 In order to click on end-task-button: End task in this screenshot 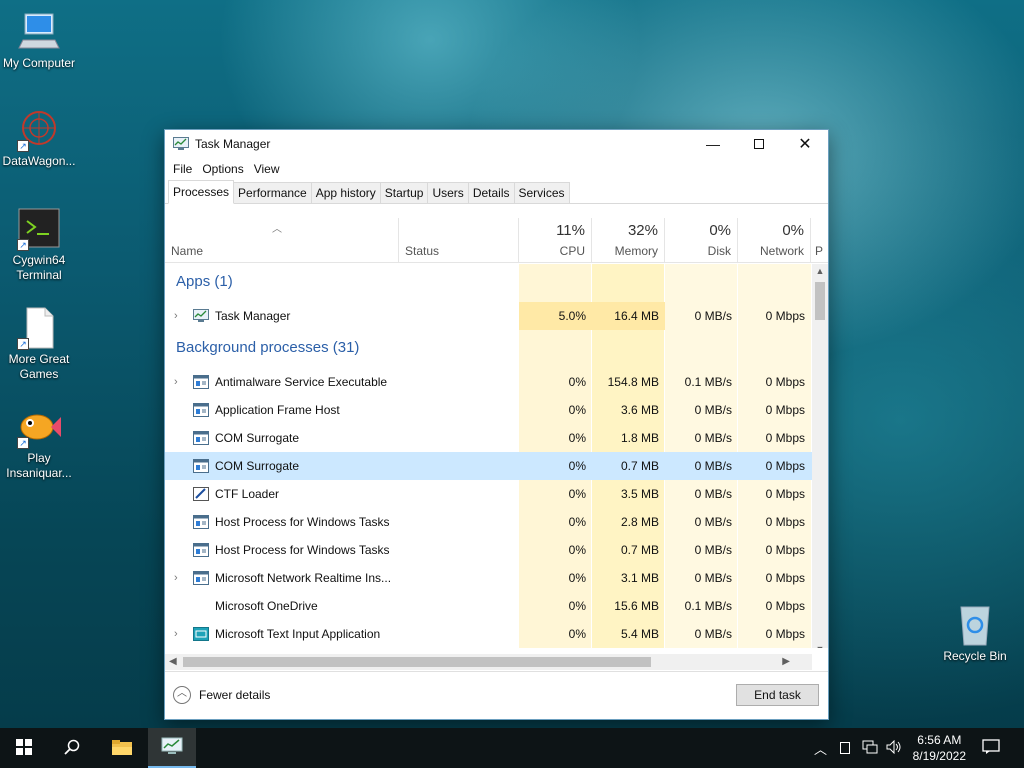, I will do `click(777, 695)`.